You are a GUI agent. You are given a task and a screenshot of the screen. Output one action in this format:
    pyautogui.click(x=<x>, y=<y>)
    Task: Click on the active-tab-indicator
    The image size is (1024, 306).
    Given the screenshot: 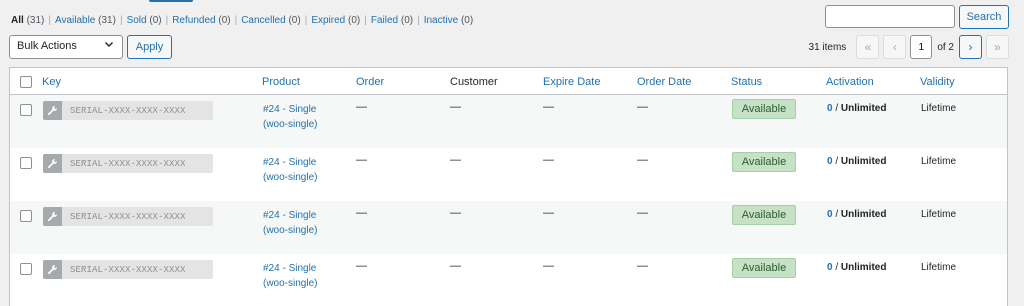 What is the action you would take?
    pyautogui.click(x=171, y=1)
    